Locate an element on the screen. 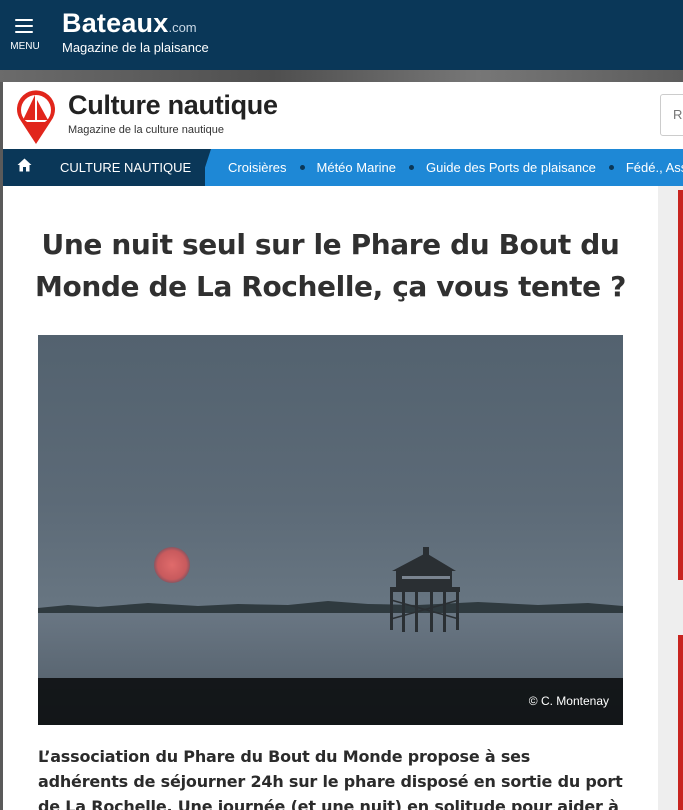 This screenshot has height=810, width=683. home-icon is located at coordinates (24, 167).